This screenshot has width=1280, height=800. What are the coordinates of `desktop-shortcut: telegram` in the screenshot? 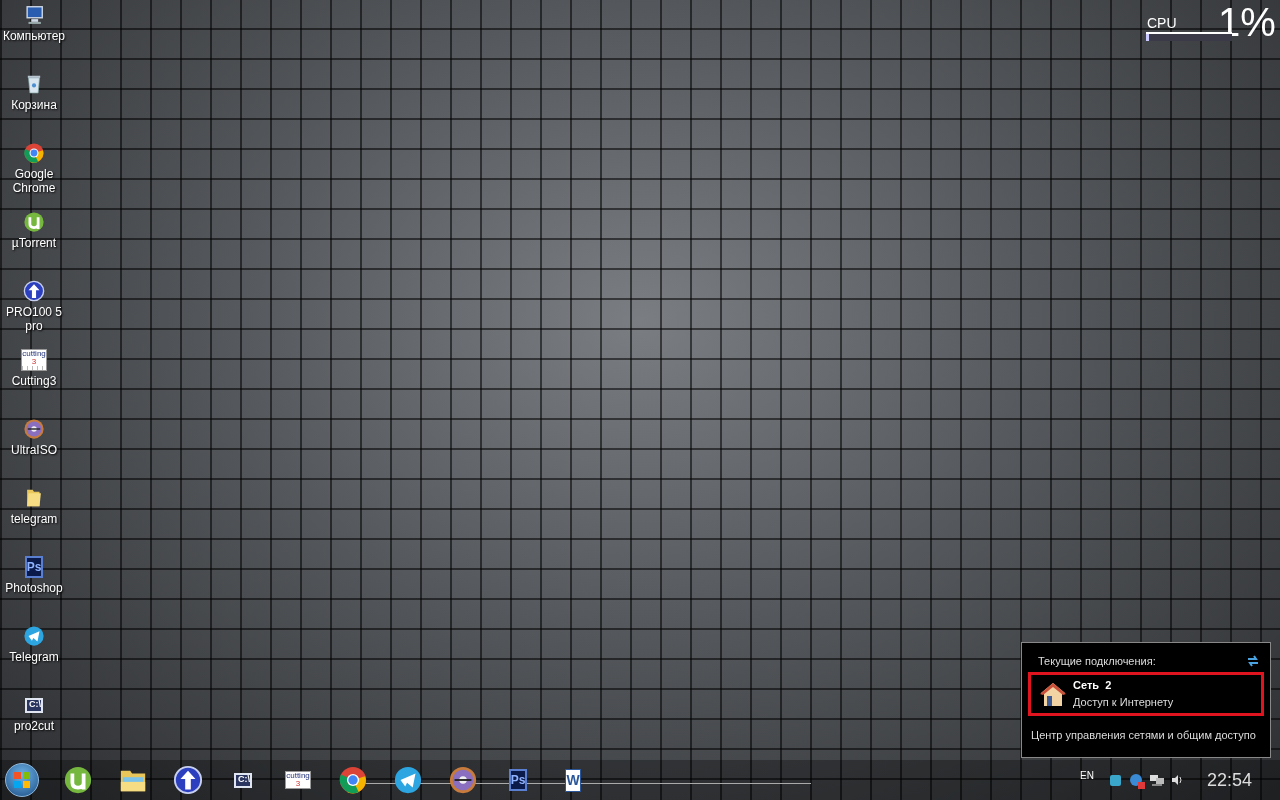 It's located at (34, 519).